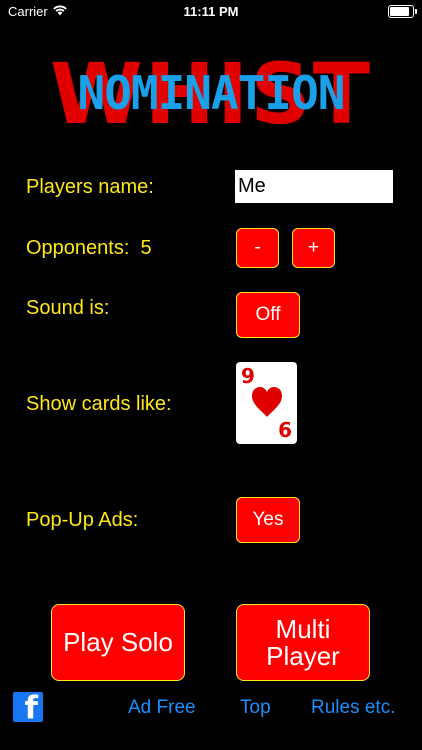 This screenshot has height=750, width=422. I want to click on facebook-icon: f, so click(28, 707).